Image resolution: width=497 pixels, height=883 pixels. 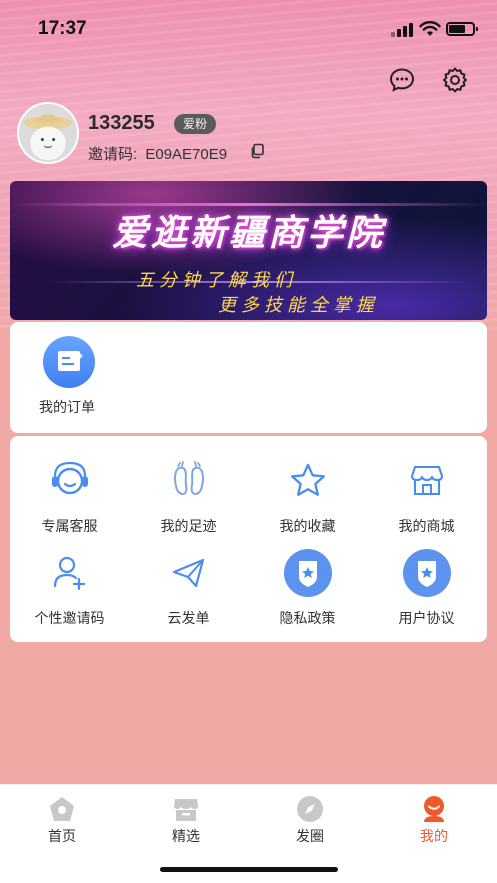 What do you see at coordinates (186, 836) in the screenshot?
I see `tab-label: 精选` at bounding box center [186, 836].